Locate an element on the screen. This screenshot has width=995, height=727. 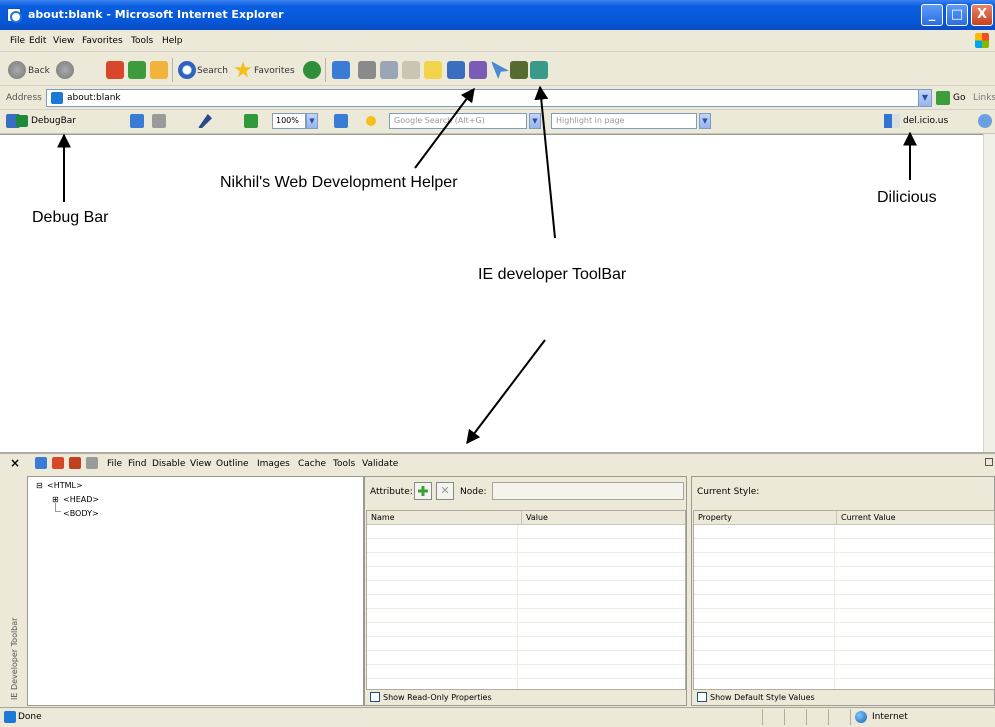
arrow-to-ie-toolbar-icon is located at coordinates (545, 162).